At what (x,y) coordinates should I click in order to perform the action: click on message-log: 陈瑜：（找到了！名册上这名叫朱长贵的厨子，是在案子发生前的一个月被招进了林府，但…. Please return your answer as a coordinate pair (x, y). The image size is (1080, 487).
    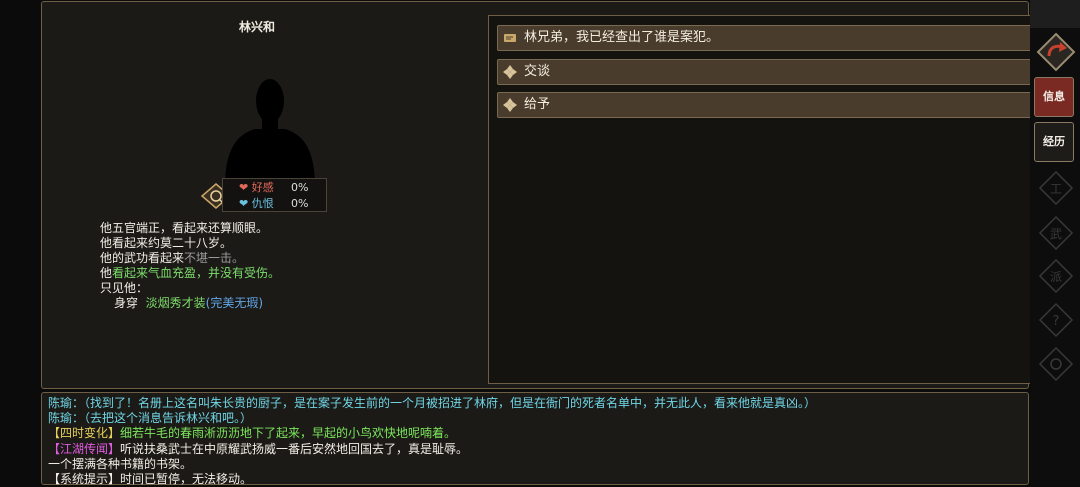
    Looking at the image, I should click on (432, 441).